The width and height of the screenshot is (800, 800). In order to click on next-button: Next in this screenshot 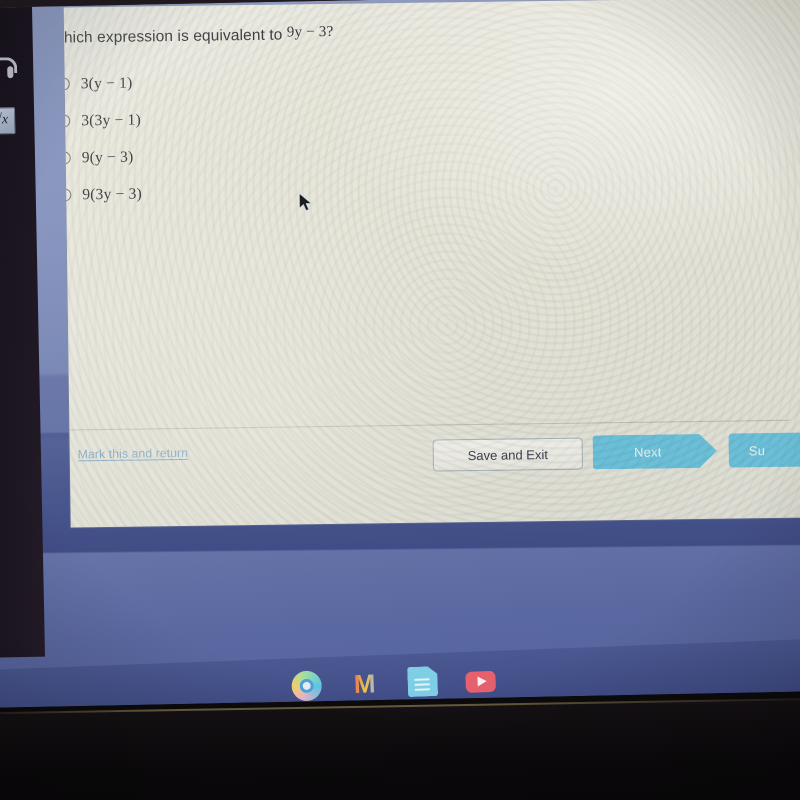, I will do `click(655, 452)`.